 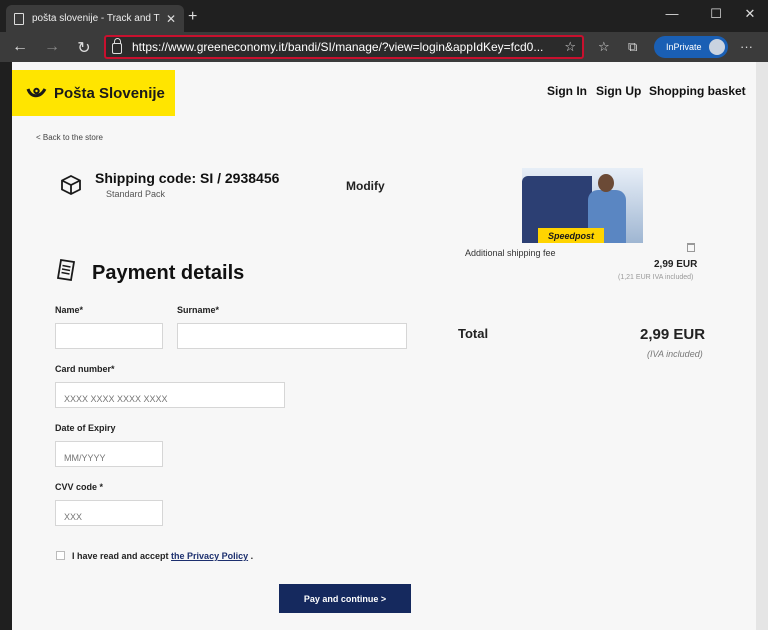 What do you see at coordinates (717, 47) in the screenshot?
I see `avatar` at bounding box center [717, 47].